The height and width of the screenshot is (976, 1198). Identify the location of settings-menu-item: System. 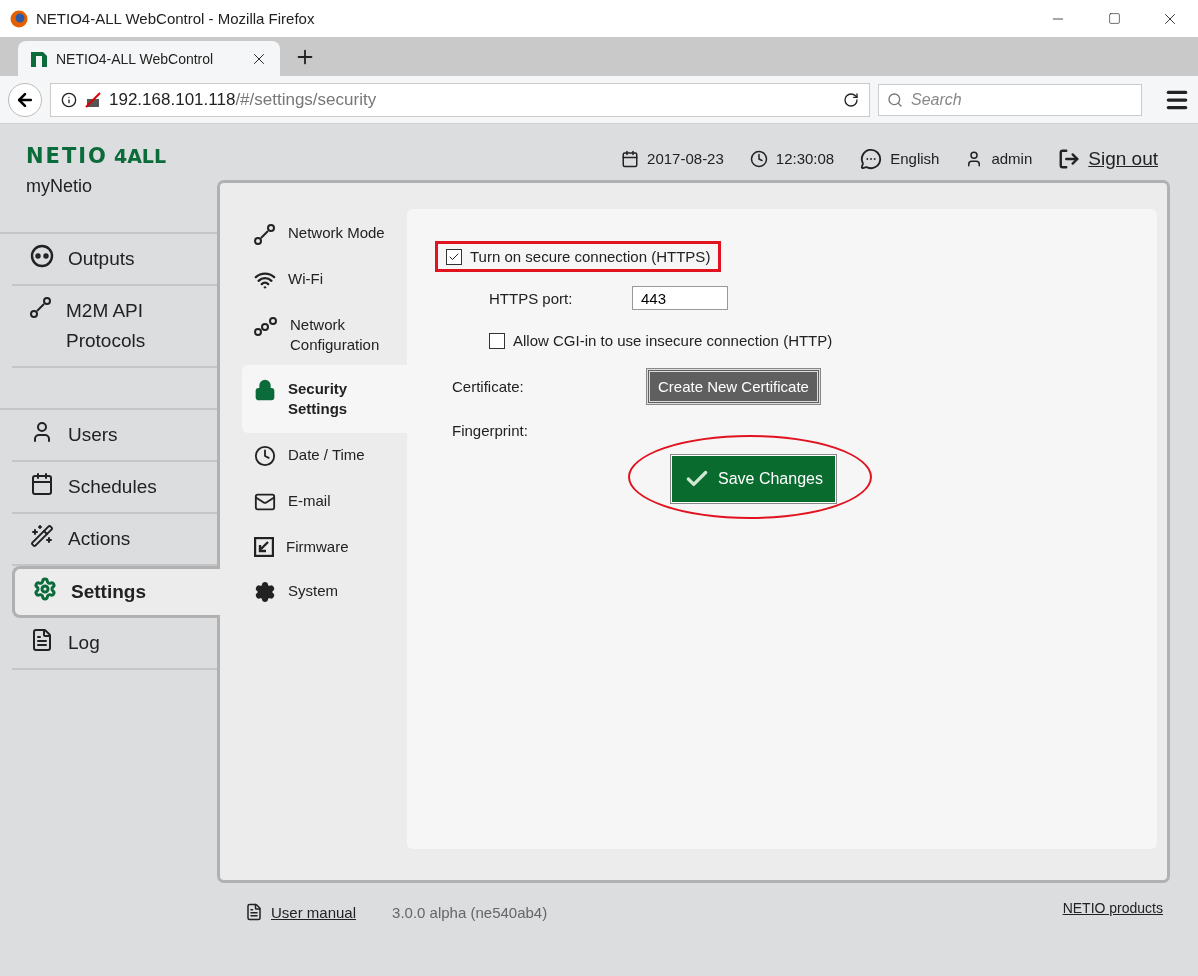
(324, 592).